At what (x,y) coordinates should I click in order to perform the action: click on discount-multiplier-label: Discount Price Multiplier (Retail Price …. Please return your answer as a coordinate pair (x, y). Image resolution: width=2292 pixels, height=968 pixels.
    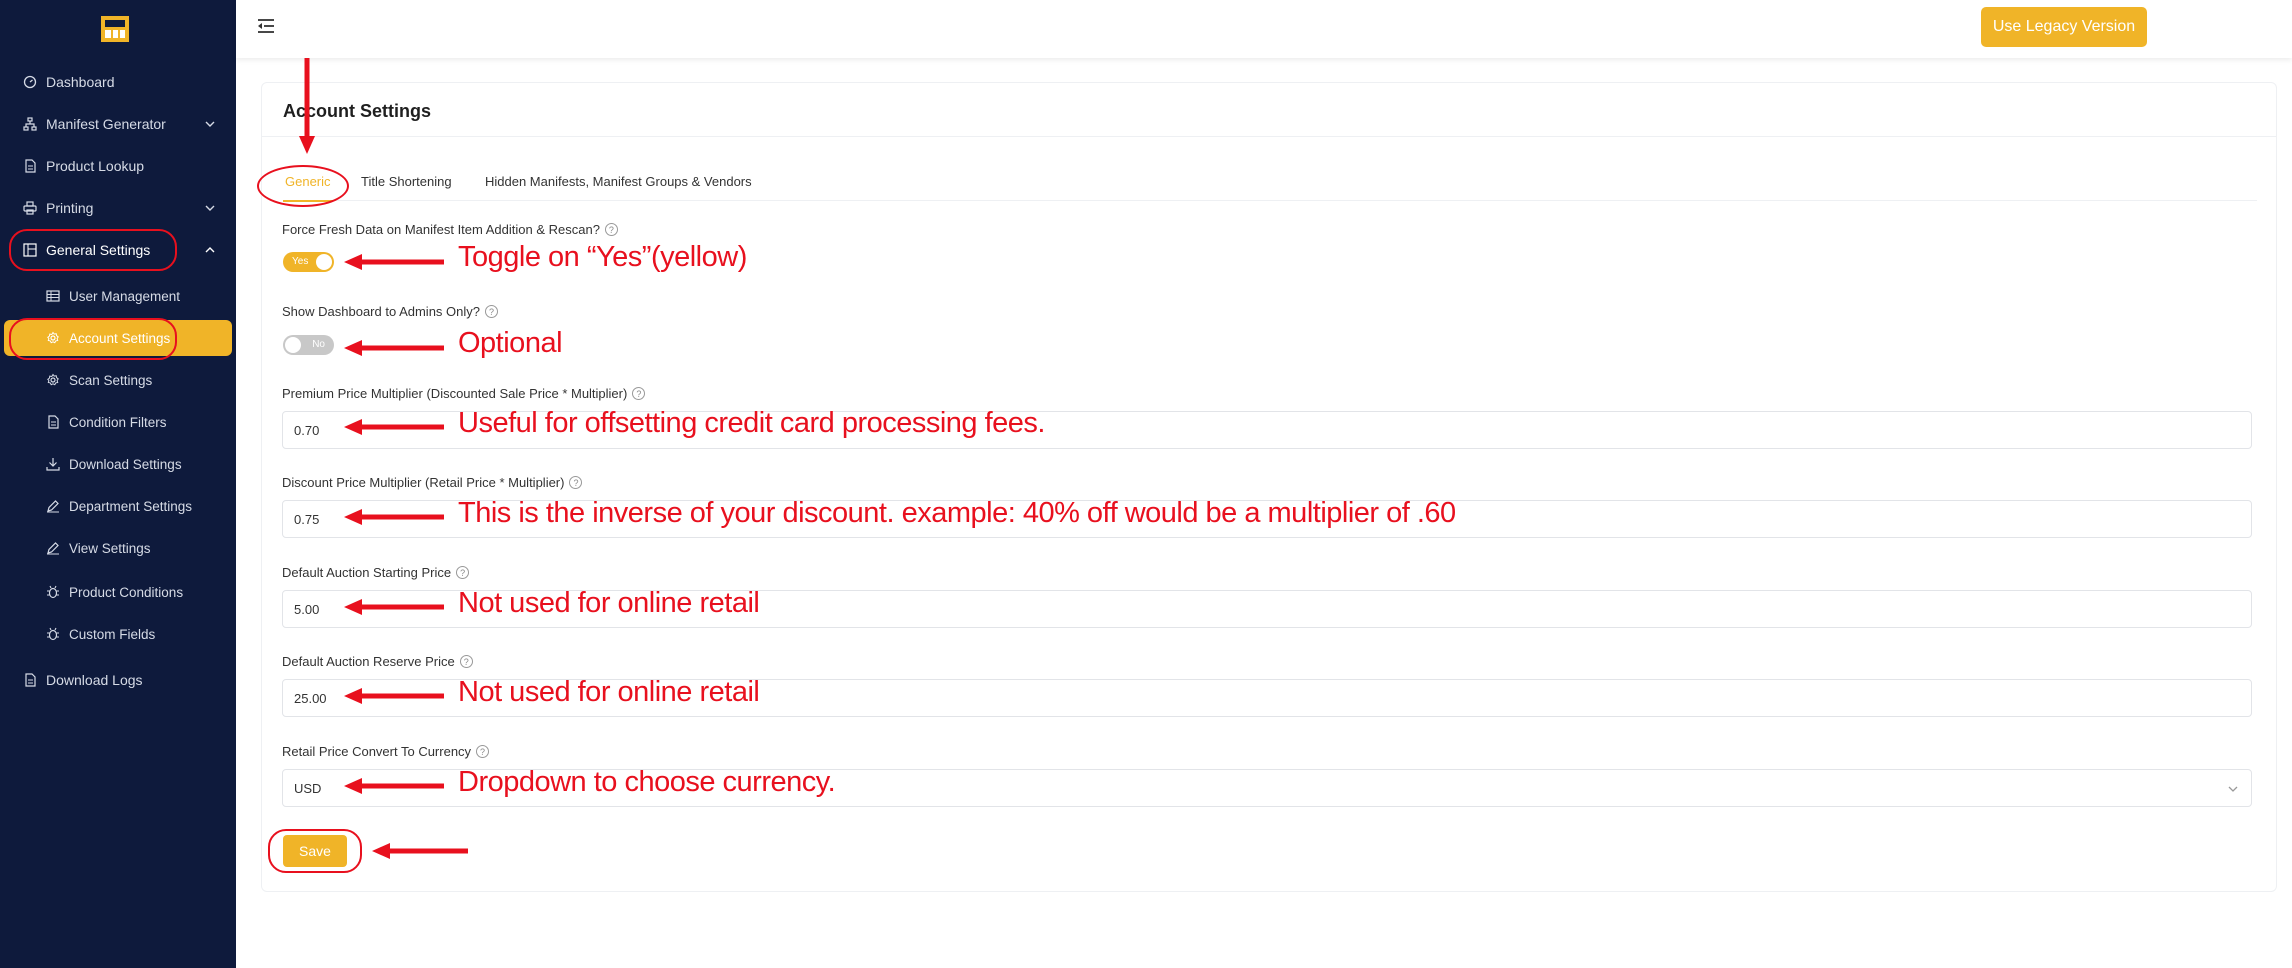
    Looking at the image, I should click on (432, 482).